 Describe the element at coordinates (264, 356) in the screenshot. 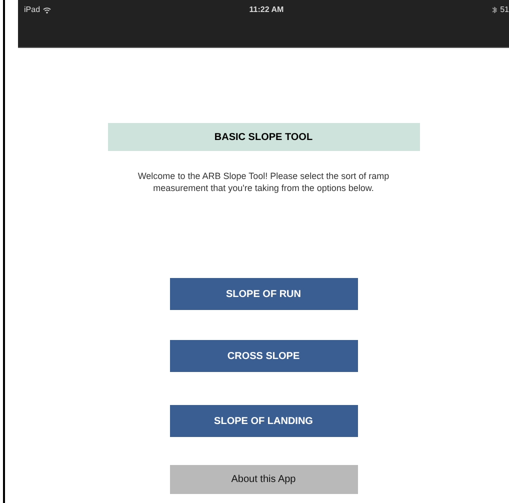

I see `menu-button: CROSS SLOPE` at that location.